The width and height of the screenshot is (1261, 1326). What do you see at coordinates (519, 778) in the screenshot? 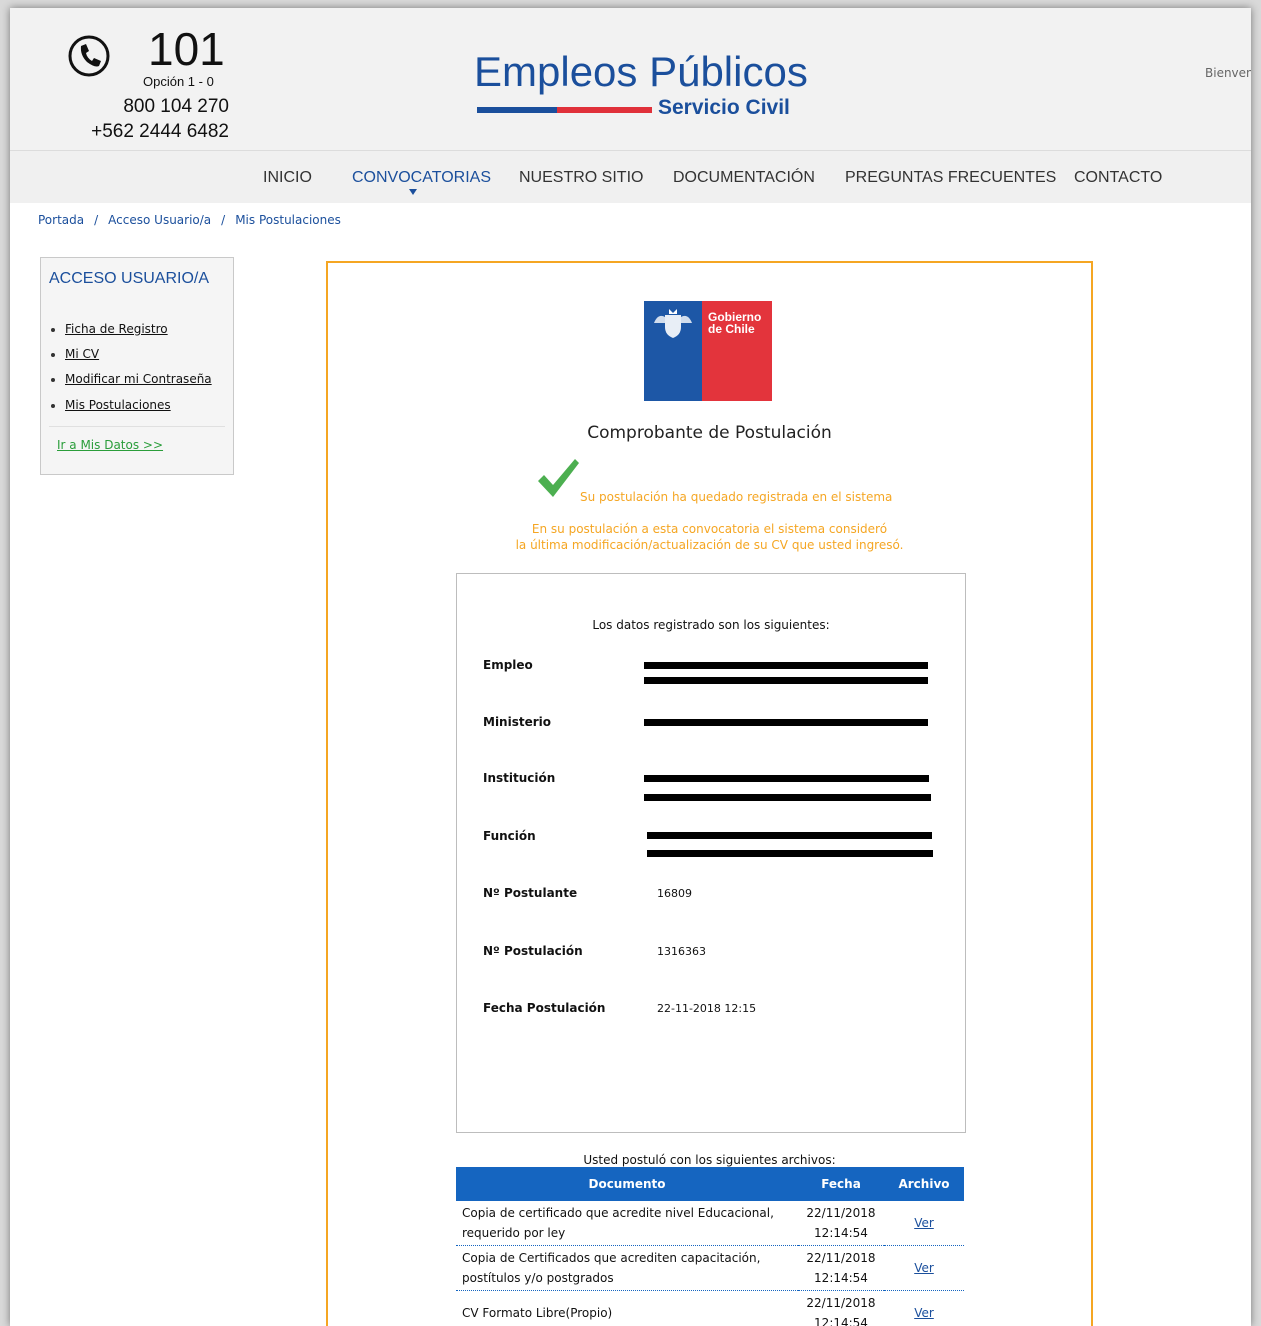
I see `label-institucion: Institución` at bounding box center [519, 778].